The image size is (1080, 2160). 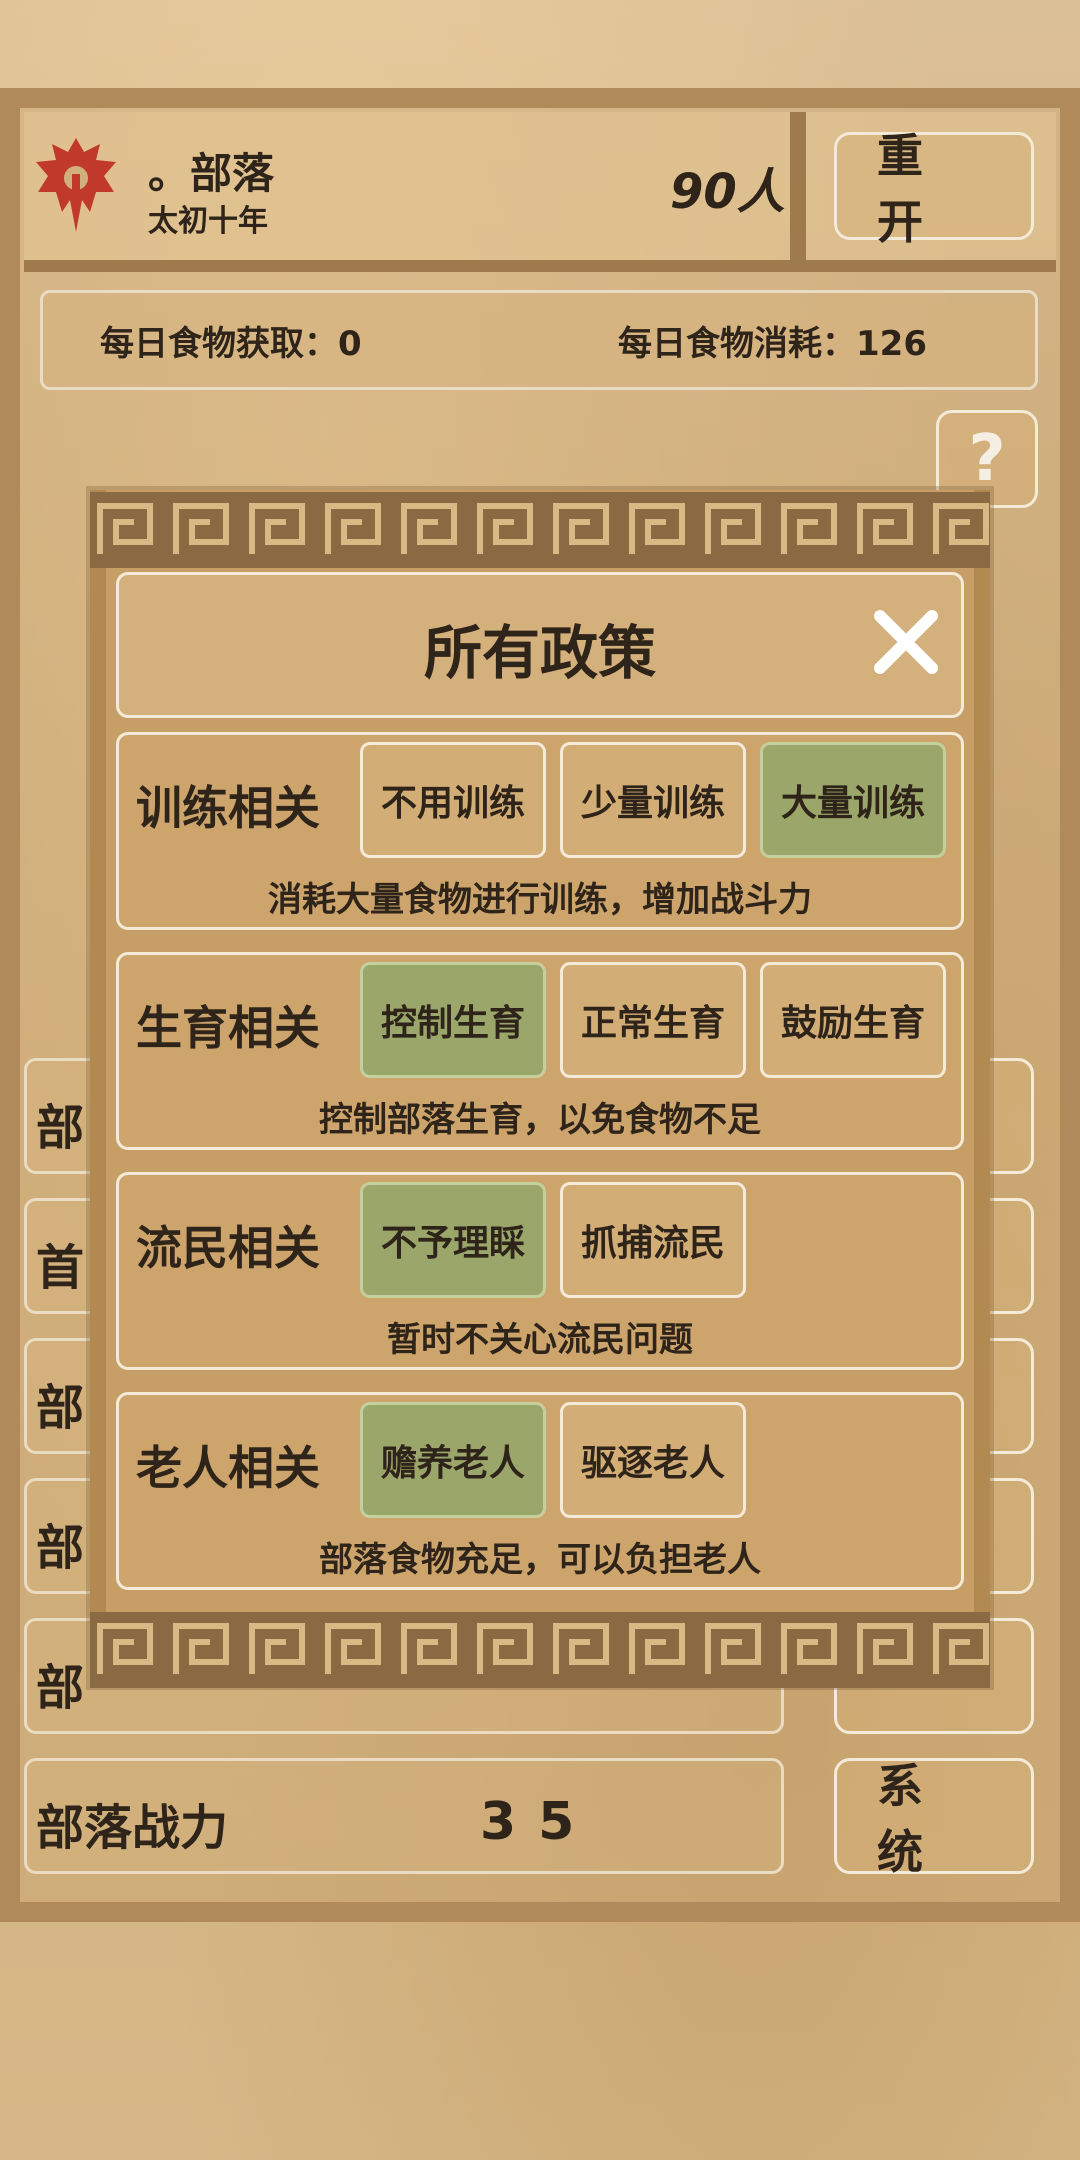 I want to click on policy-category: 生育相关, so click(x=228, y=1028).